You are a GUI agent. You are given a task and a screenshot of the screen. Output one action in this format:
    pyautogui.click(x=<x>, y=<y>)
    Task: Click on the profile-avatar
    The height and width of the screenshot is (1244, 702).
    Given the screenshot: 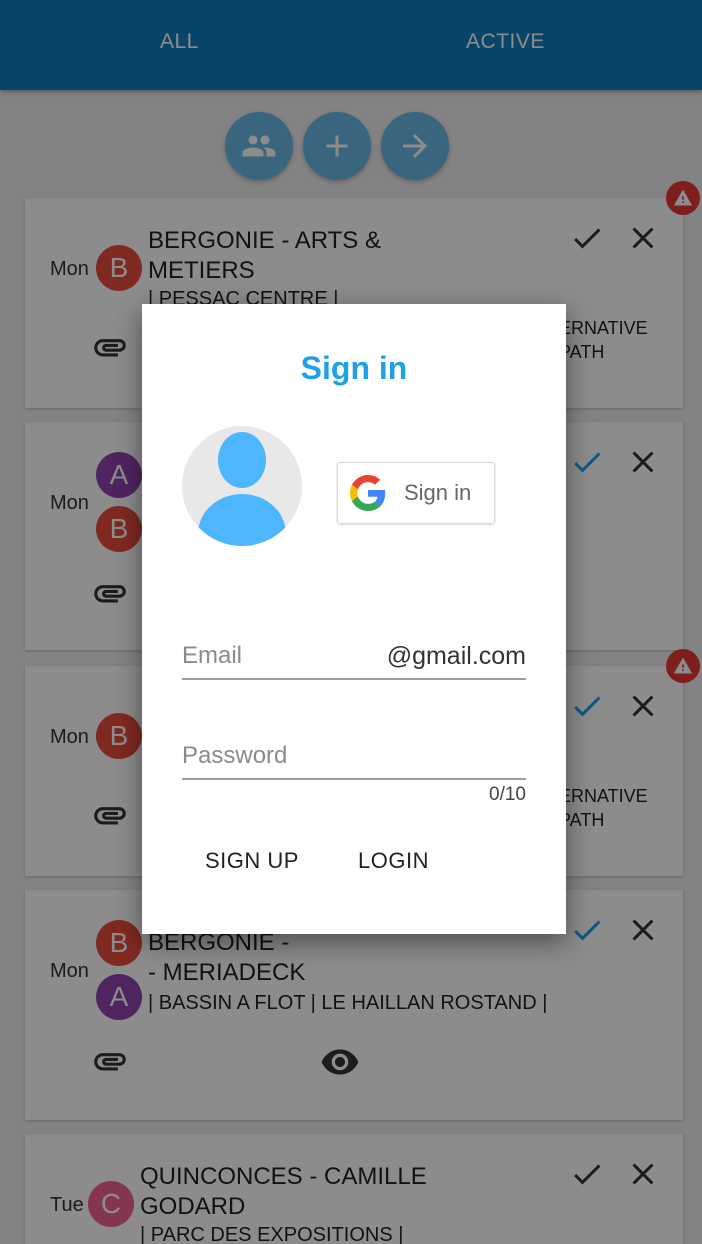 What is the action you would take?
    pyautogui.click(x=242, y=486)
    